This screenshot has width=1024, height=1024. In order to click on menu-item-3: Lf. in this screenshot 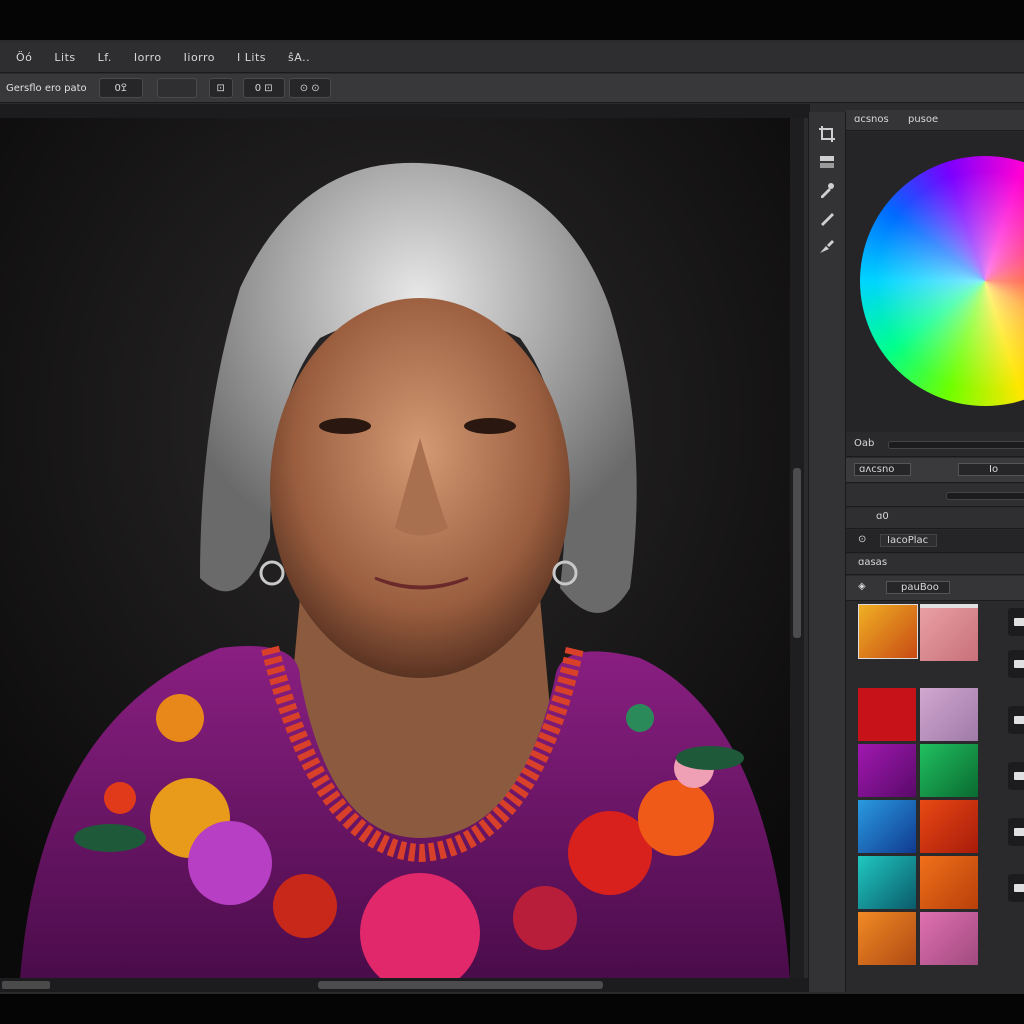, I will do `click(105, 57)`.